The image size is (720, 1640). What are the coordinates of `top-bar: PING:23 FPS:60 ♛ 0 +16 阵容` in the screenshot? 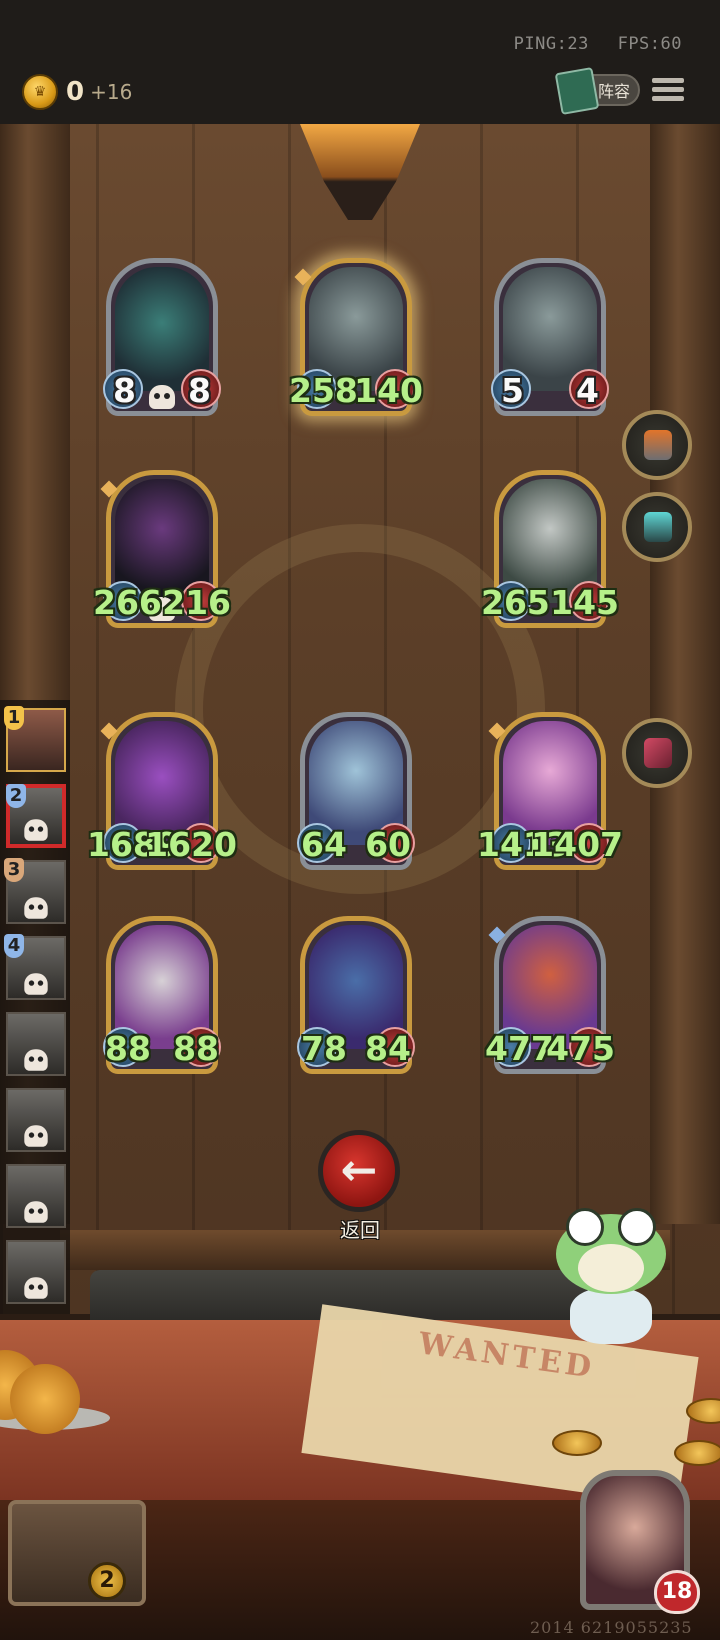 It's located at (360, 62).